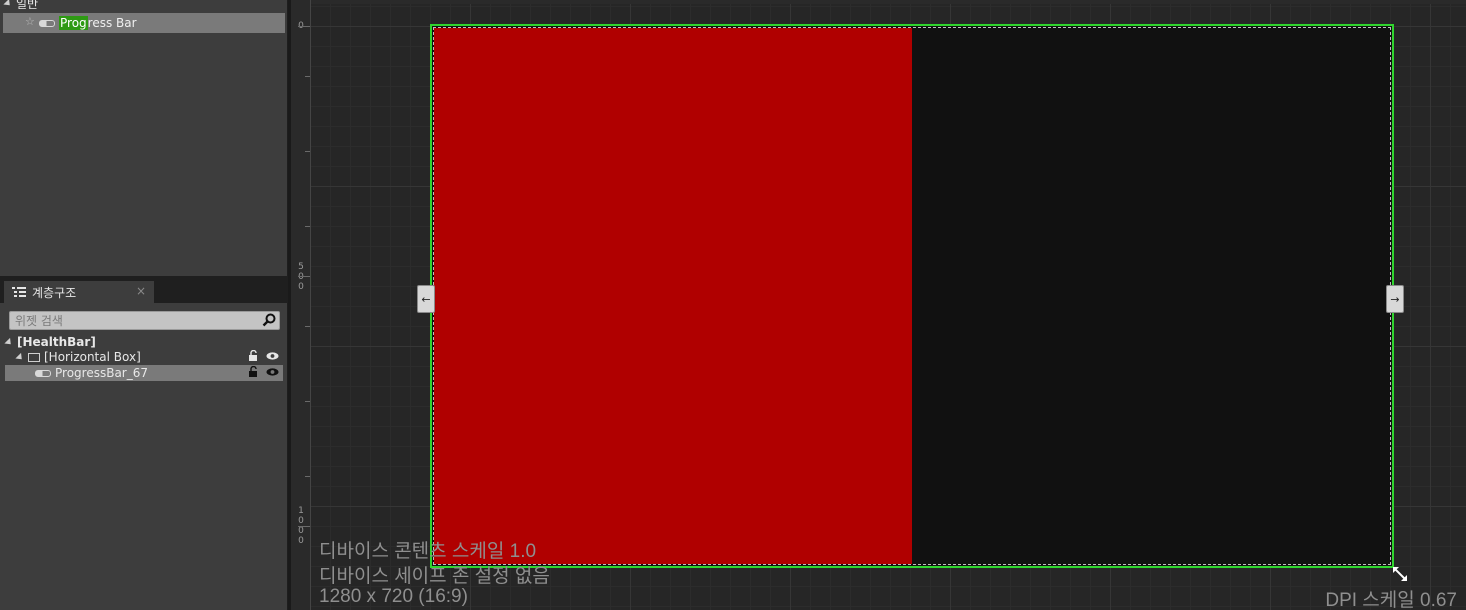 Image resolution: width=1466 pixels, height=610 pixels. I want to click on hierarchy-list-icon, so click(19, 292).